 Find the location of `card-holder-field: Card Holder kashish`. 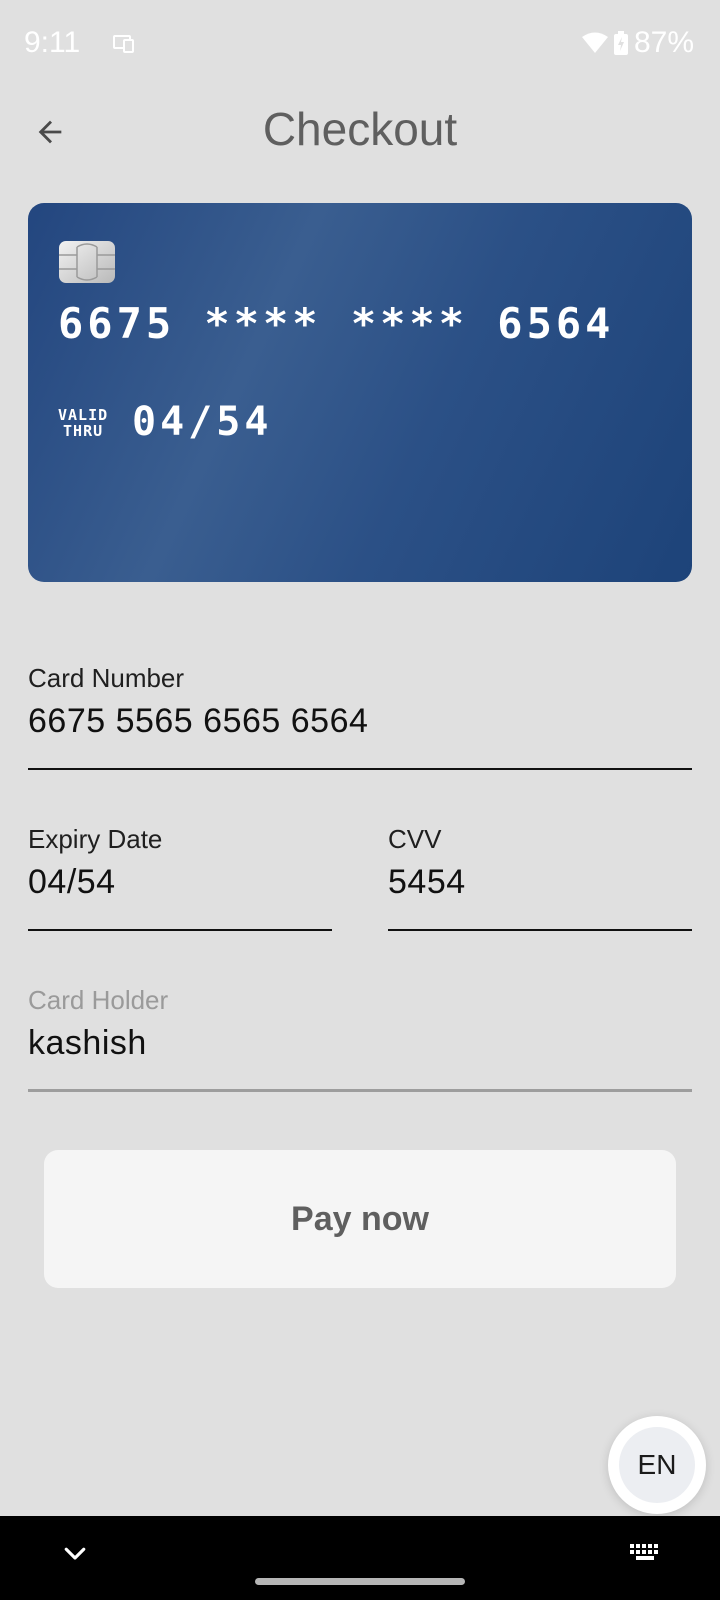

card-holder-field: Card Holder kashish is located at coordinates (360, 1039).